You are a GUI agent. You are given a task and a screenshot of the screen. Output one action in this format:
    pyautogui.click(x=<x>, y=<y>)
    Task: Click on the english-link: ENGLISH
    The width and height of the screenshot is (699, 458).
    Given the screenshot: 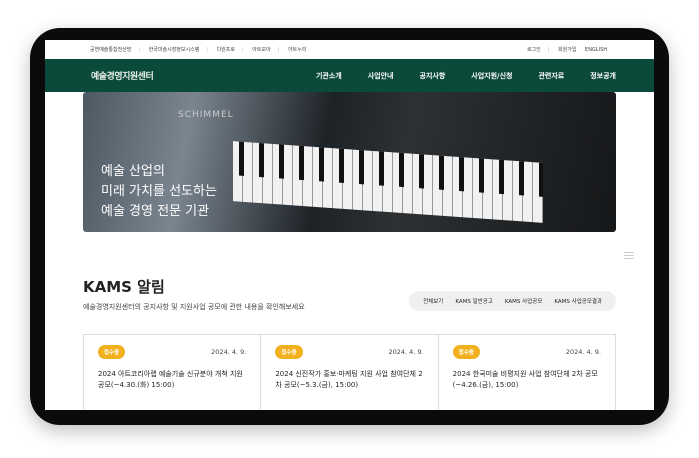 What is the action you would take?
    pyautogui.click(x=596, y=50)
    